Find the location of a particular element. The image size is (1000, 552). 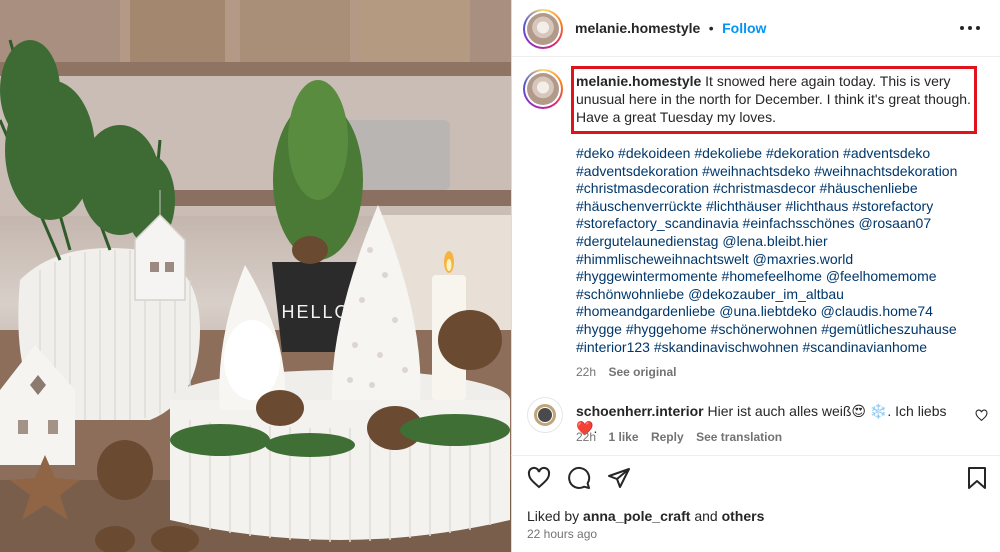

post-timestamp: 22 hours ago is located at coordinates (562, 534).